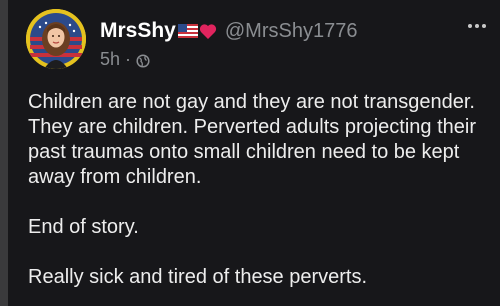 Image resolution: width=500 pixels, height=306 pixels. Describe the element at coordinates (110, 59) in the screenshot. I see `post-timestamp: 5h` at that location.